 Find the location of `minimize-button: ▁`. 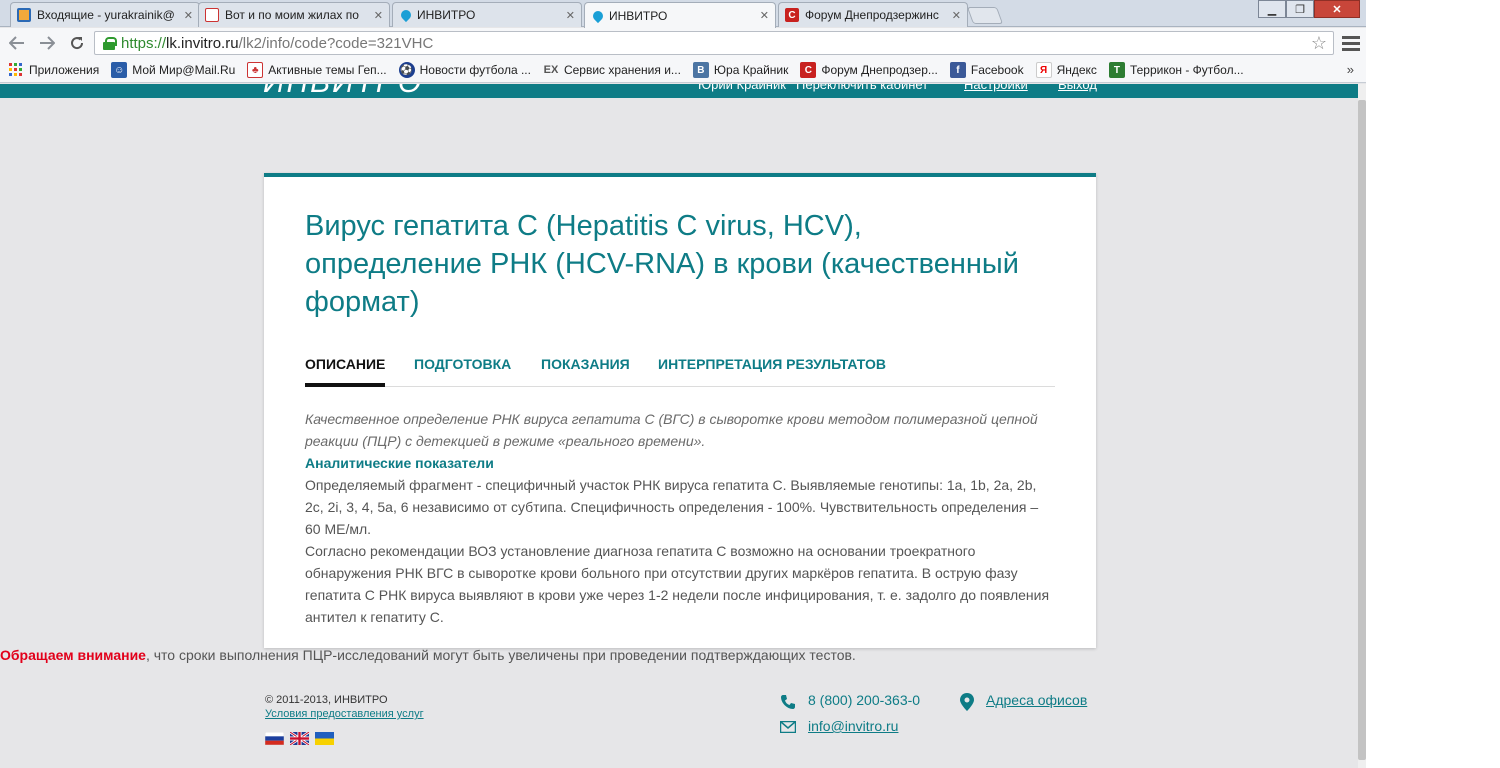

minimize-button: ▁ is located at coordinates (1272, 9).